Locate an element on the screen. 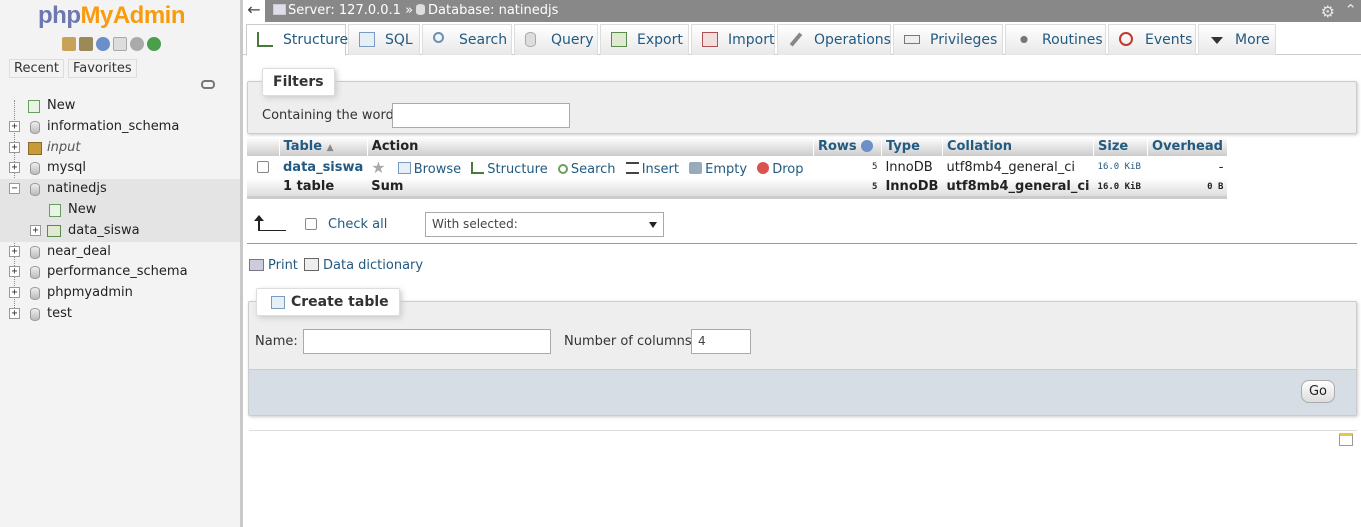 The height and width of the screenshot is (527, 1361). insert-action: Insert is located at coordinates (652, 169).